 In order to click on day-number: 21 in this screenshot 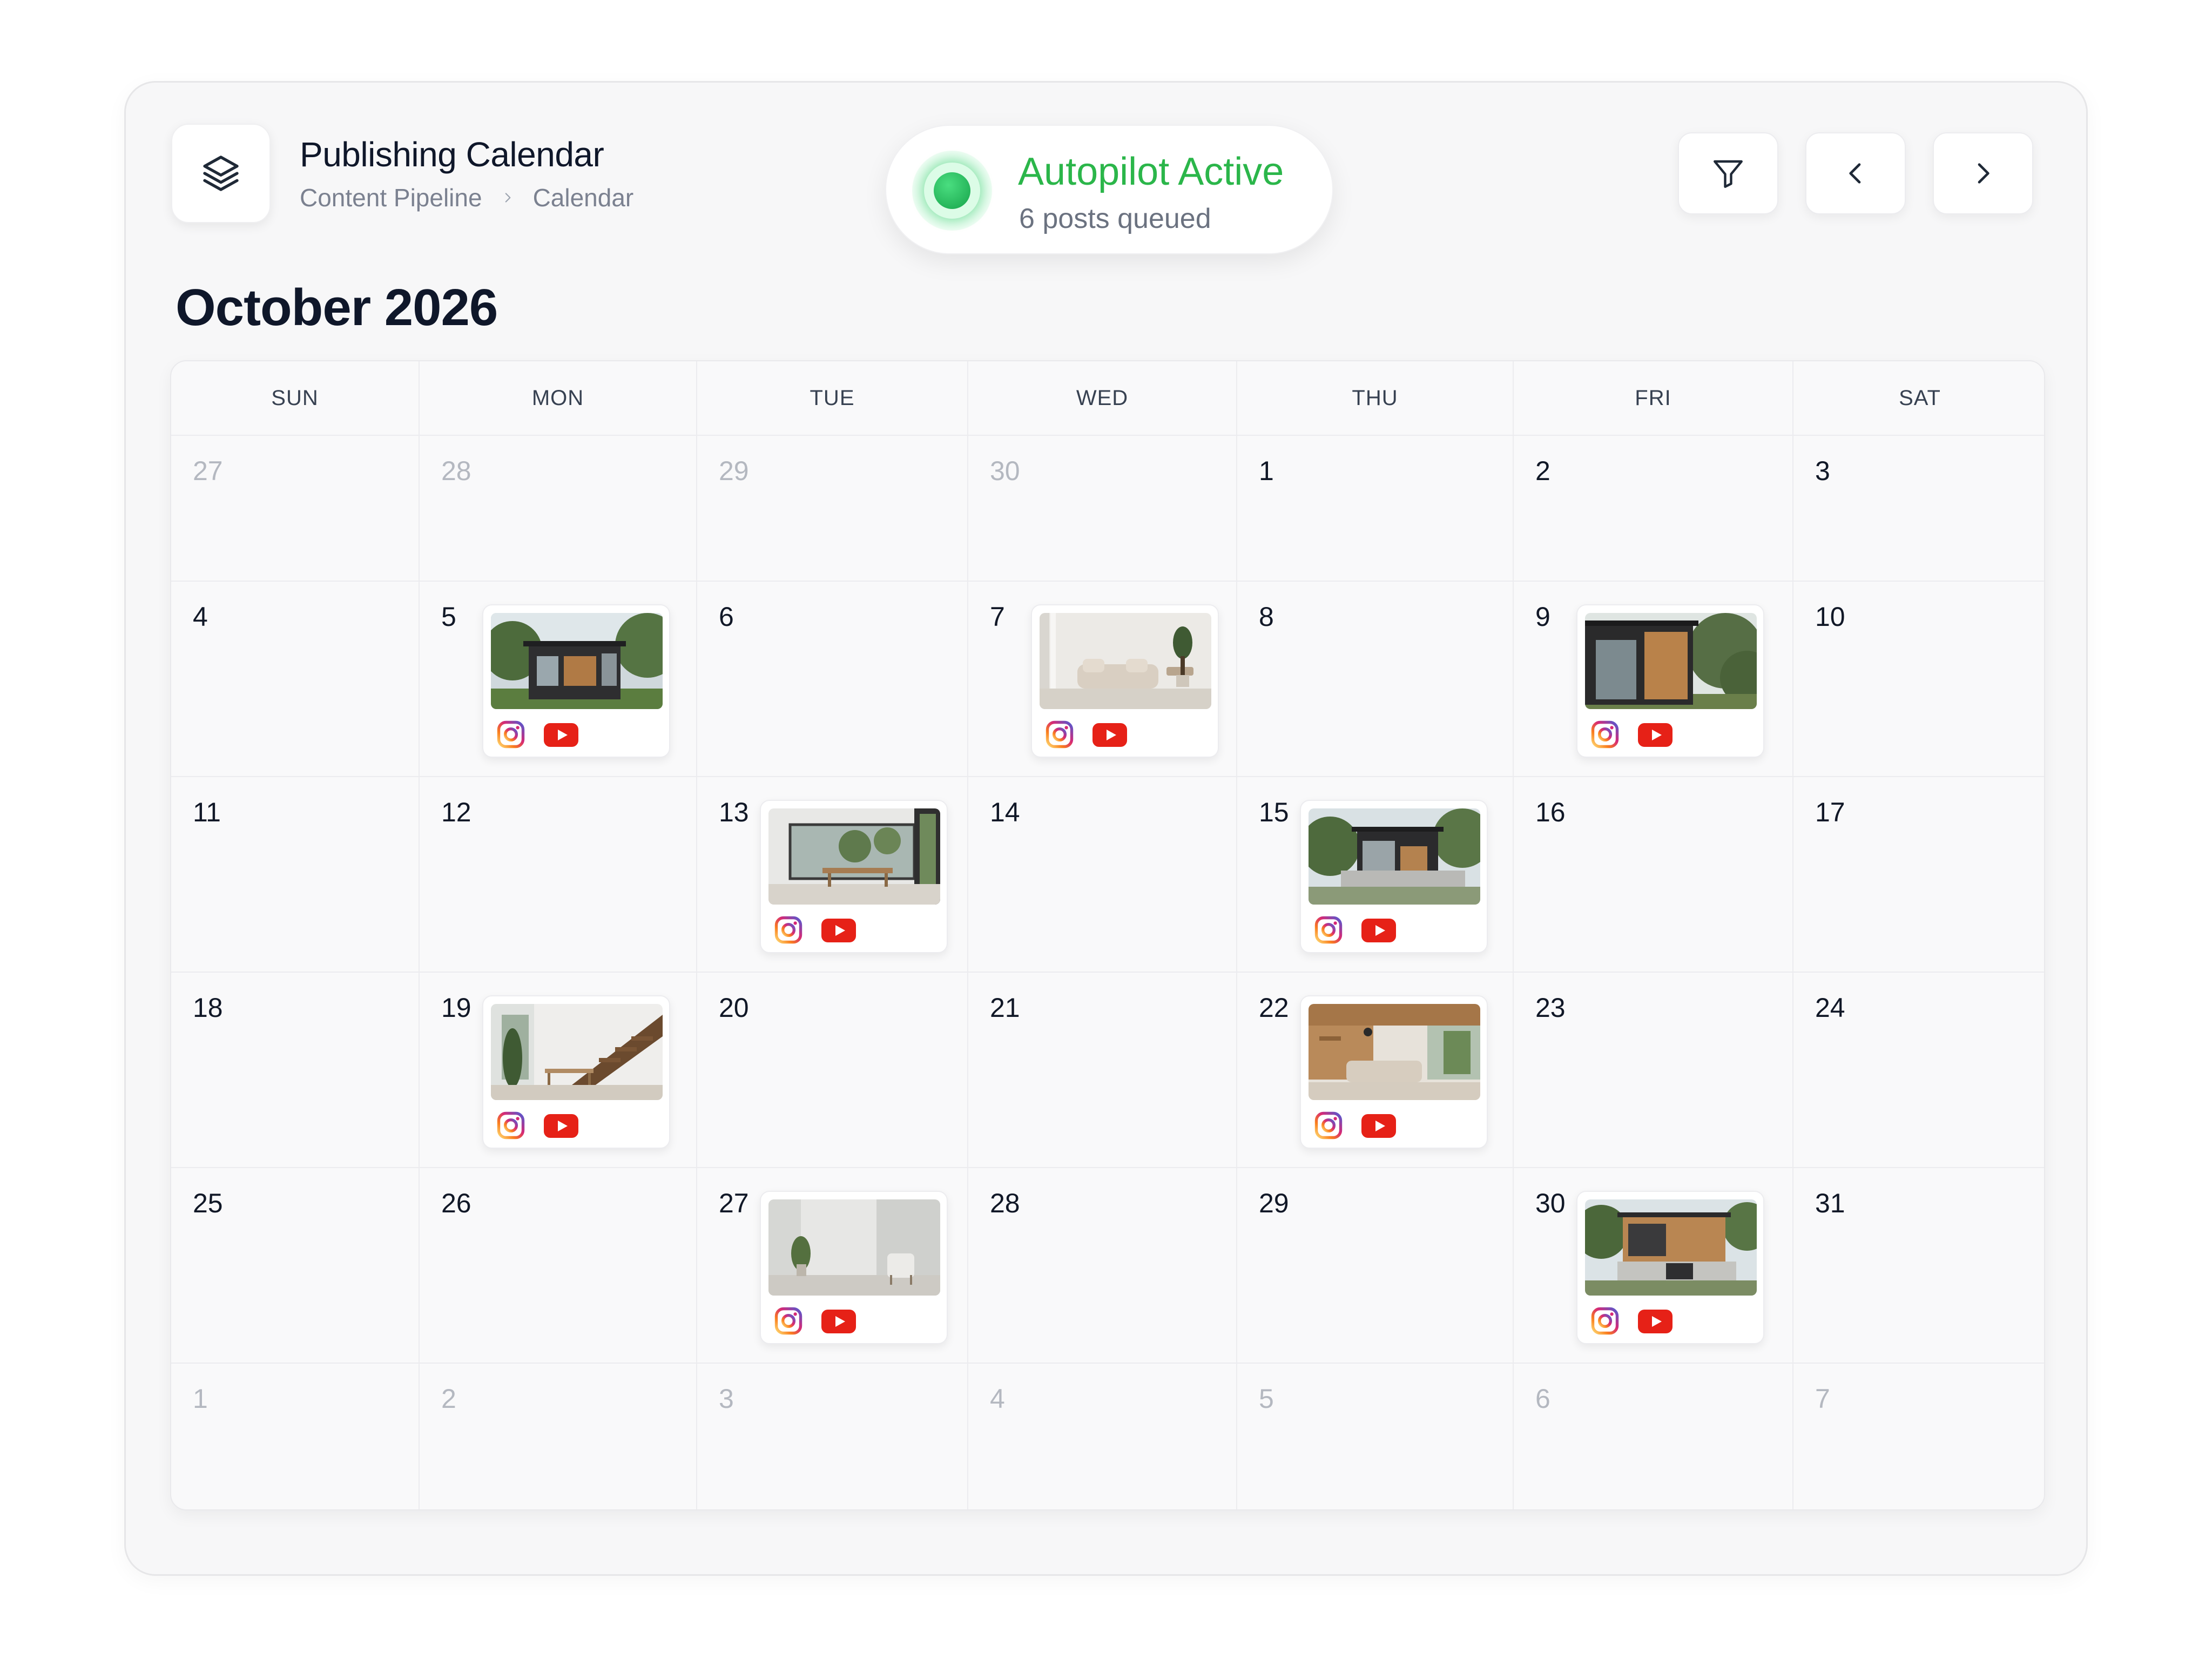, I will do `click(1005, 1008)`.